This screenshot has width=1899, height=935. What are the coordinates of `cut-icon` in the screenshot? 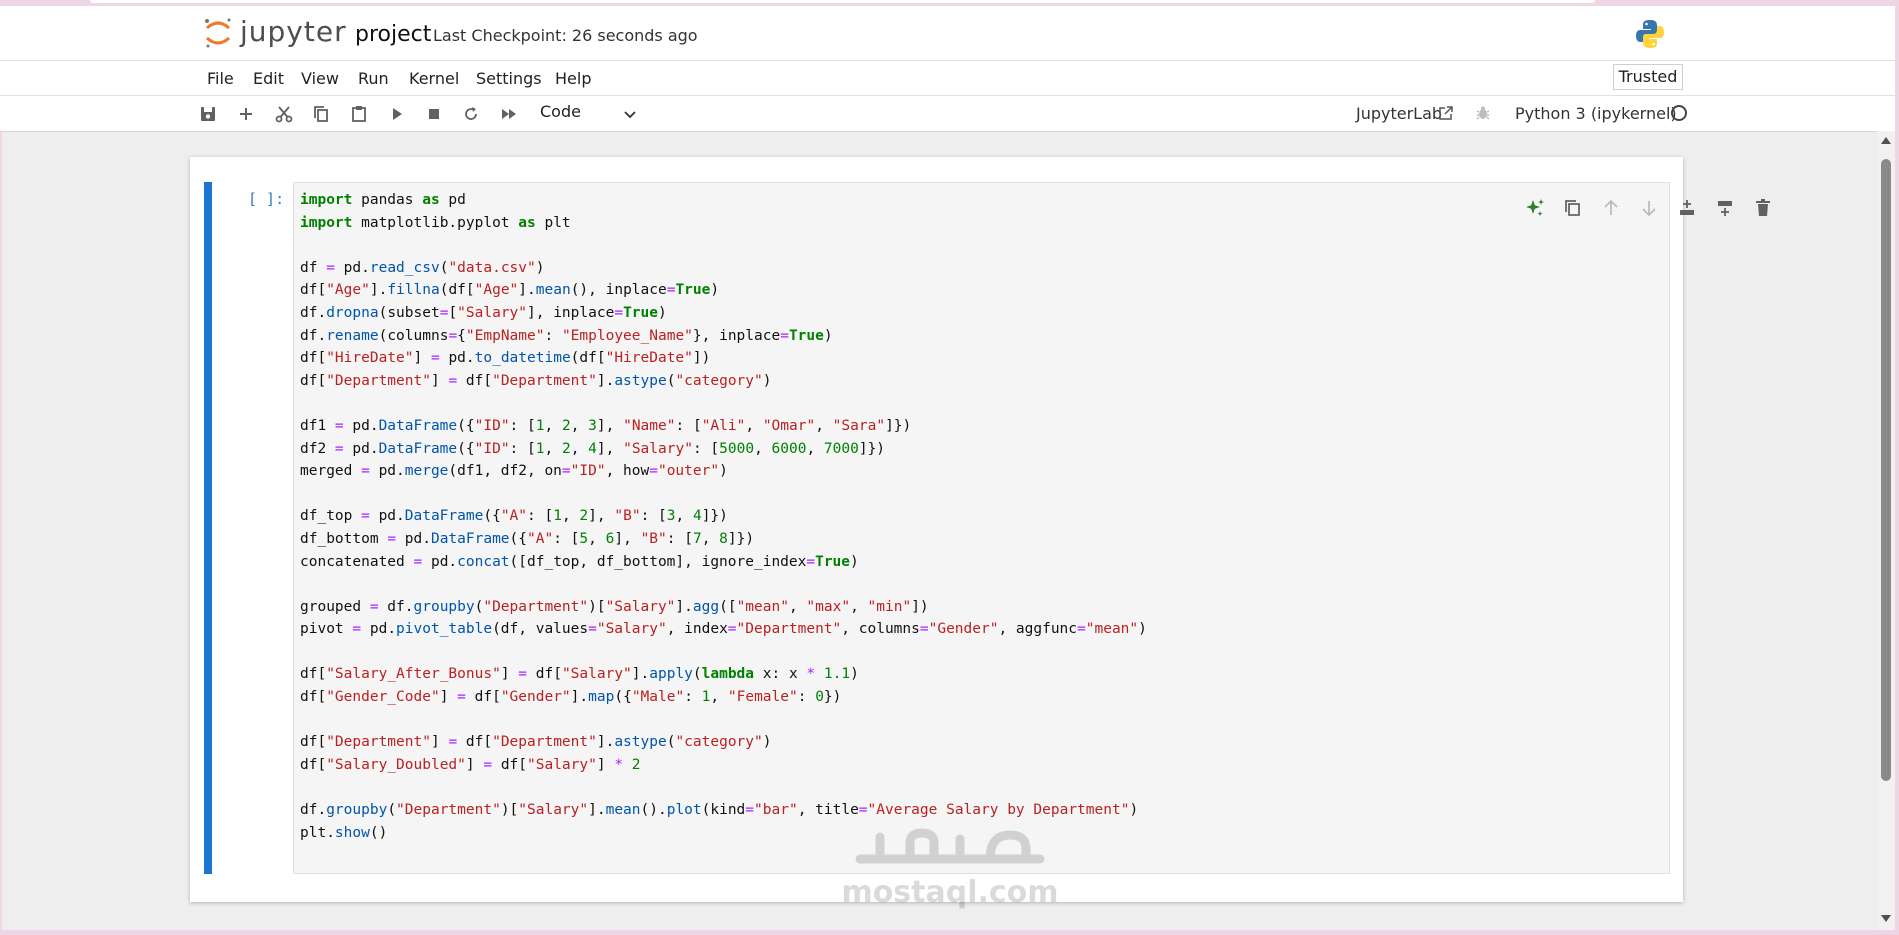 It's located at (284, 114).